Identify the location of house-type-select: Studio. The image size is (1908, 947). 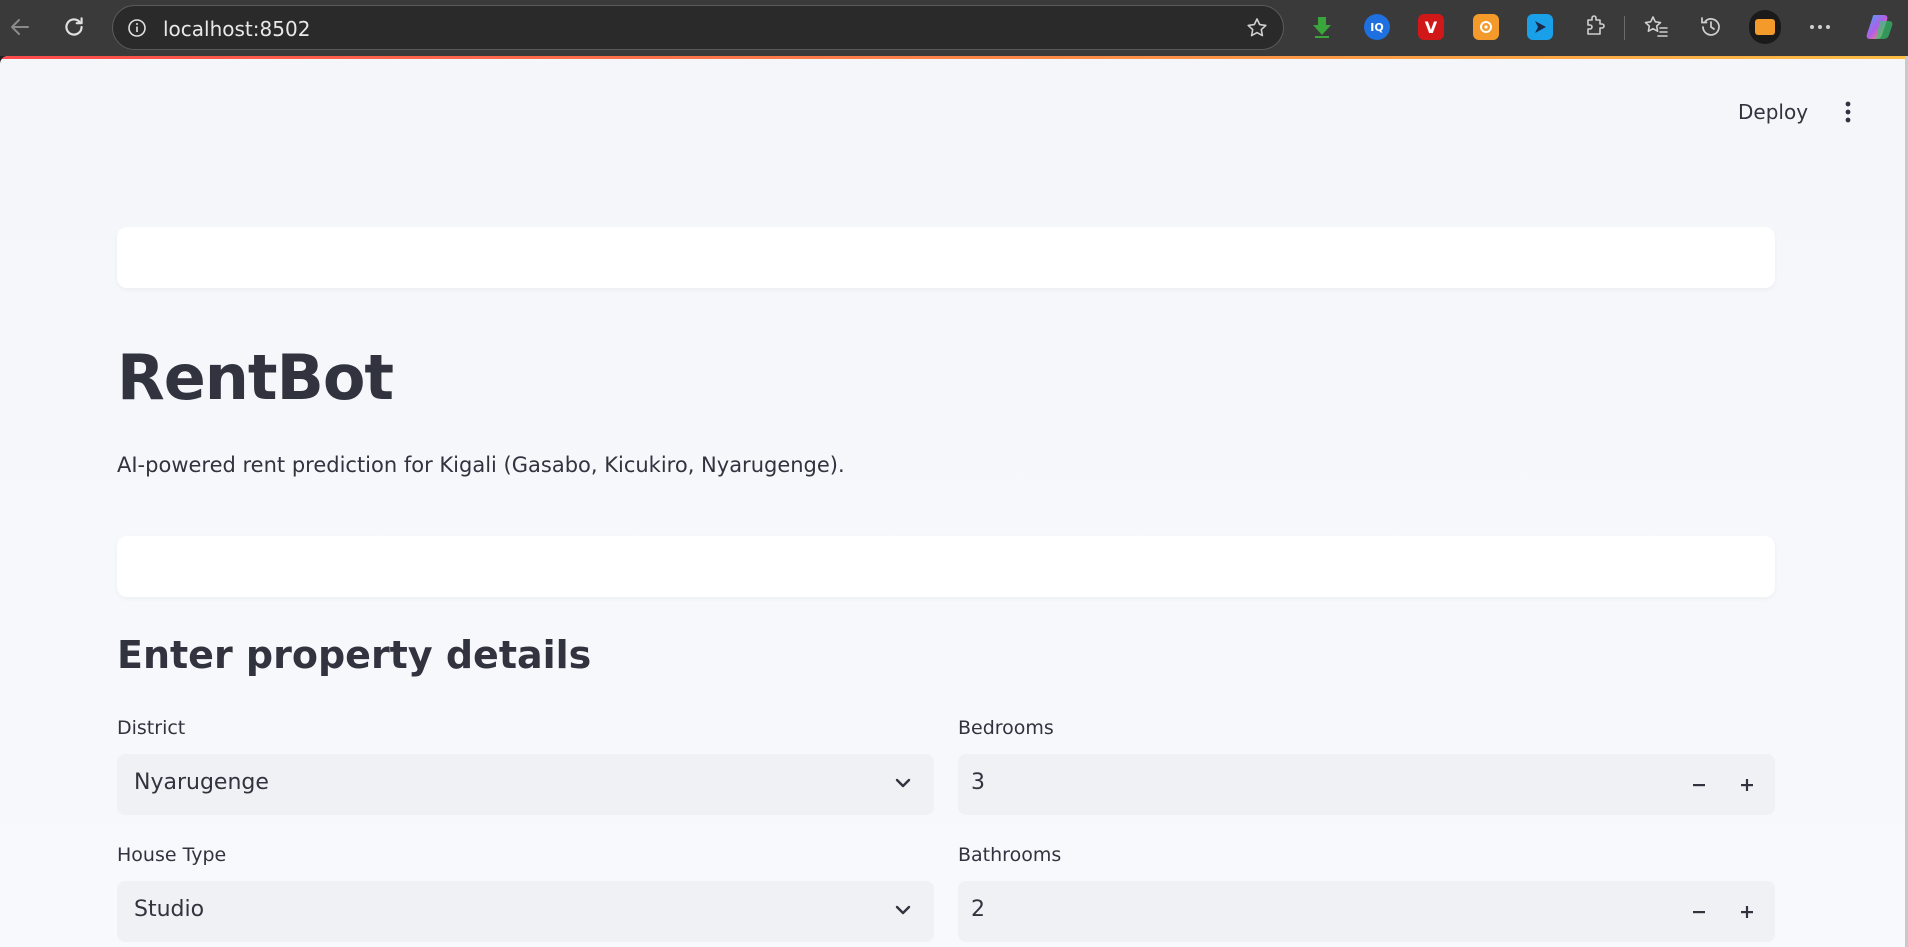
(525, 911).